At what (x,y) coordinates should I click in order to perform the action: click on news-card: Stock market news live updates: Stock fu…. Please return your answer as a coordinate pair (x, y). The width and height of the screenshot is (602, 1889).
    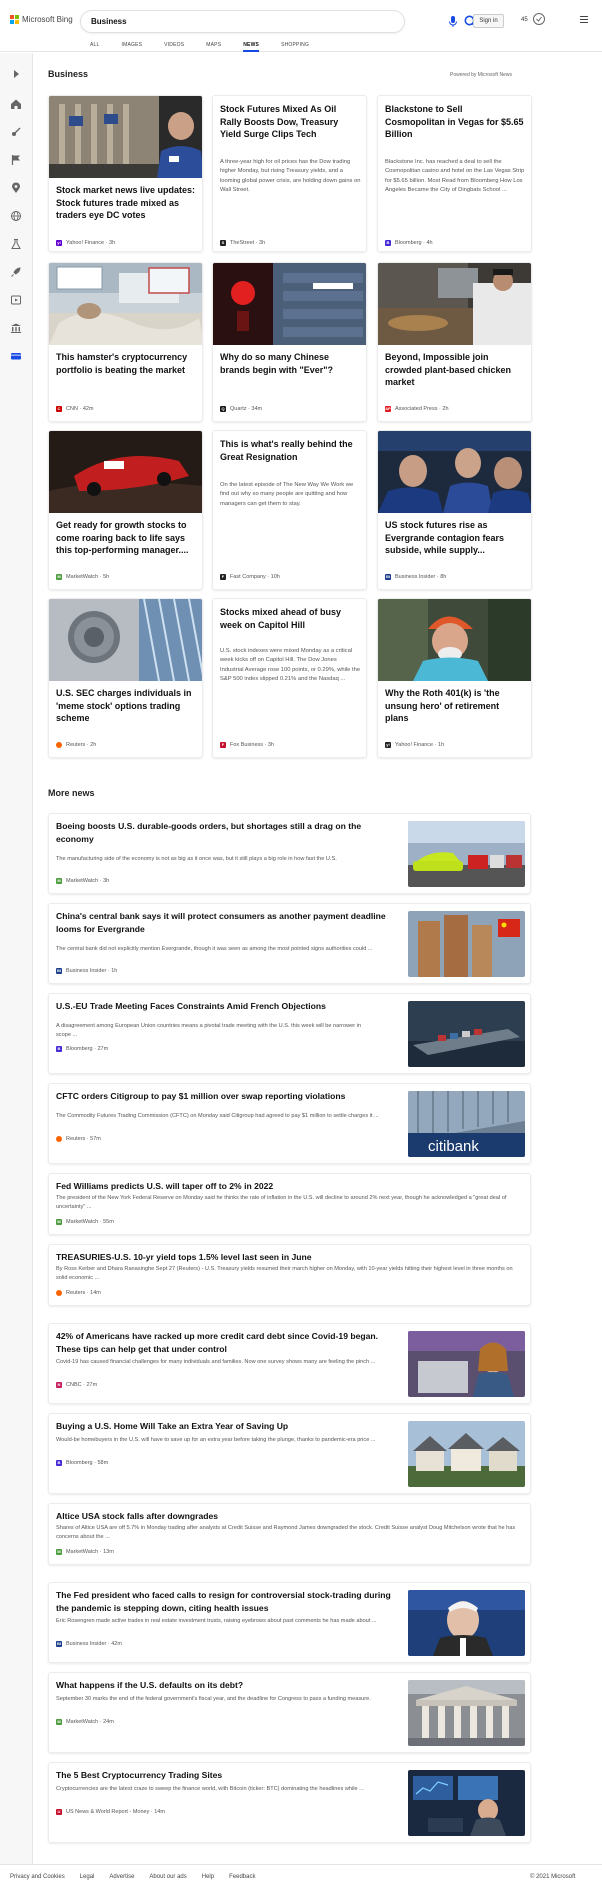
    Looking at the image, I should click on (125, 173).